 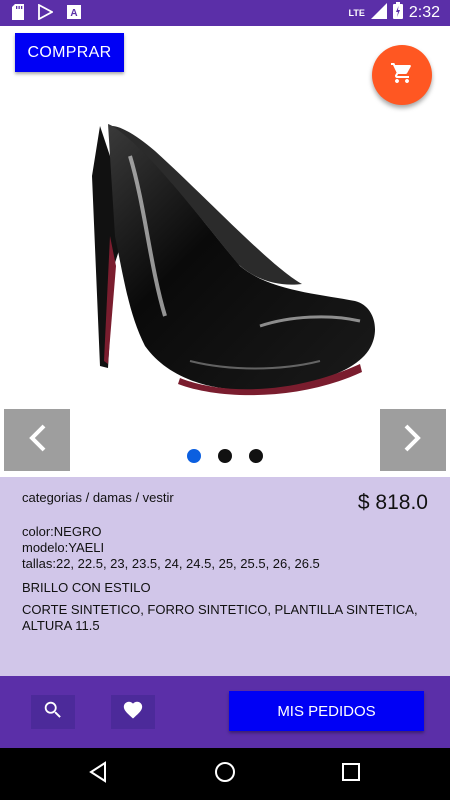 I want to click on heart-icon, so click(x=133, y=712).